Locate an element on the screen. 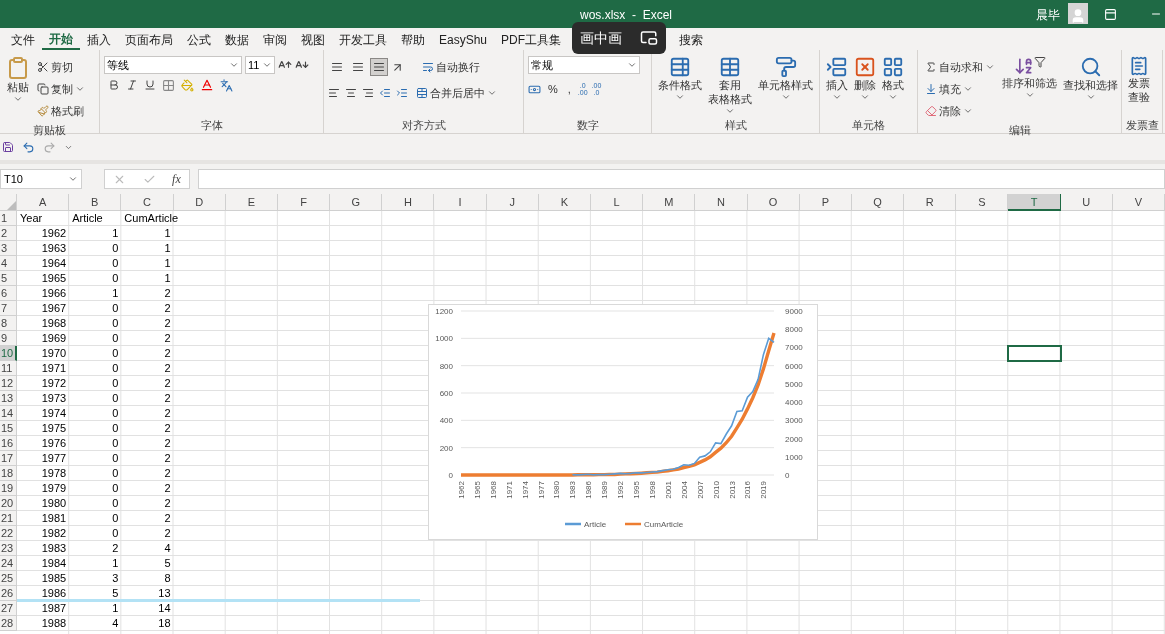 This screenshot has width=1165, height=634. merge-center-button: 合并后居中 is located at coordinates (456, 93).